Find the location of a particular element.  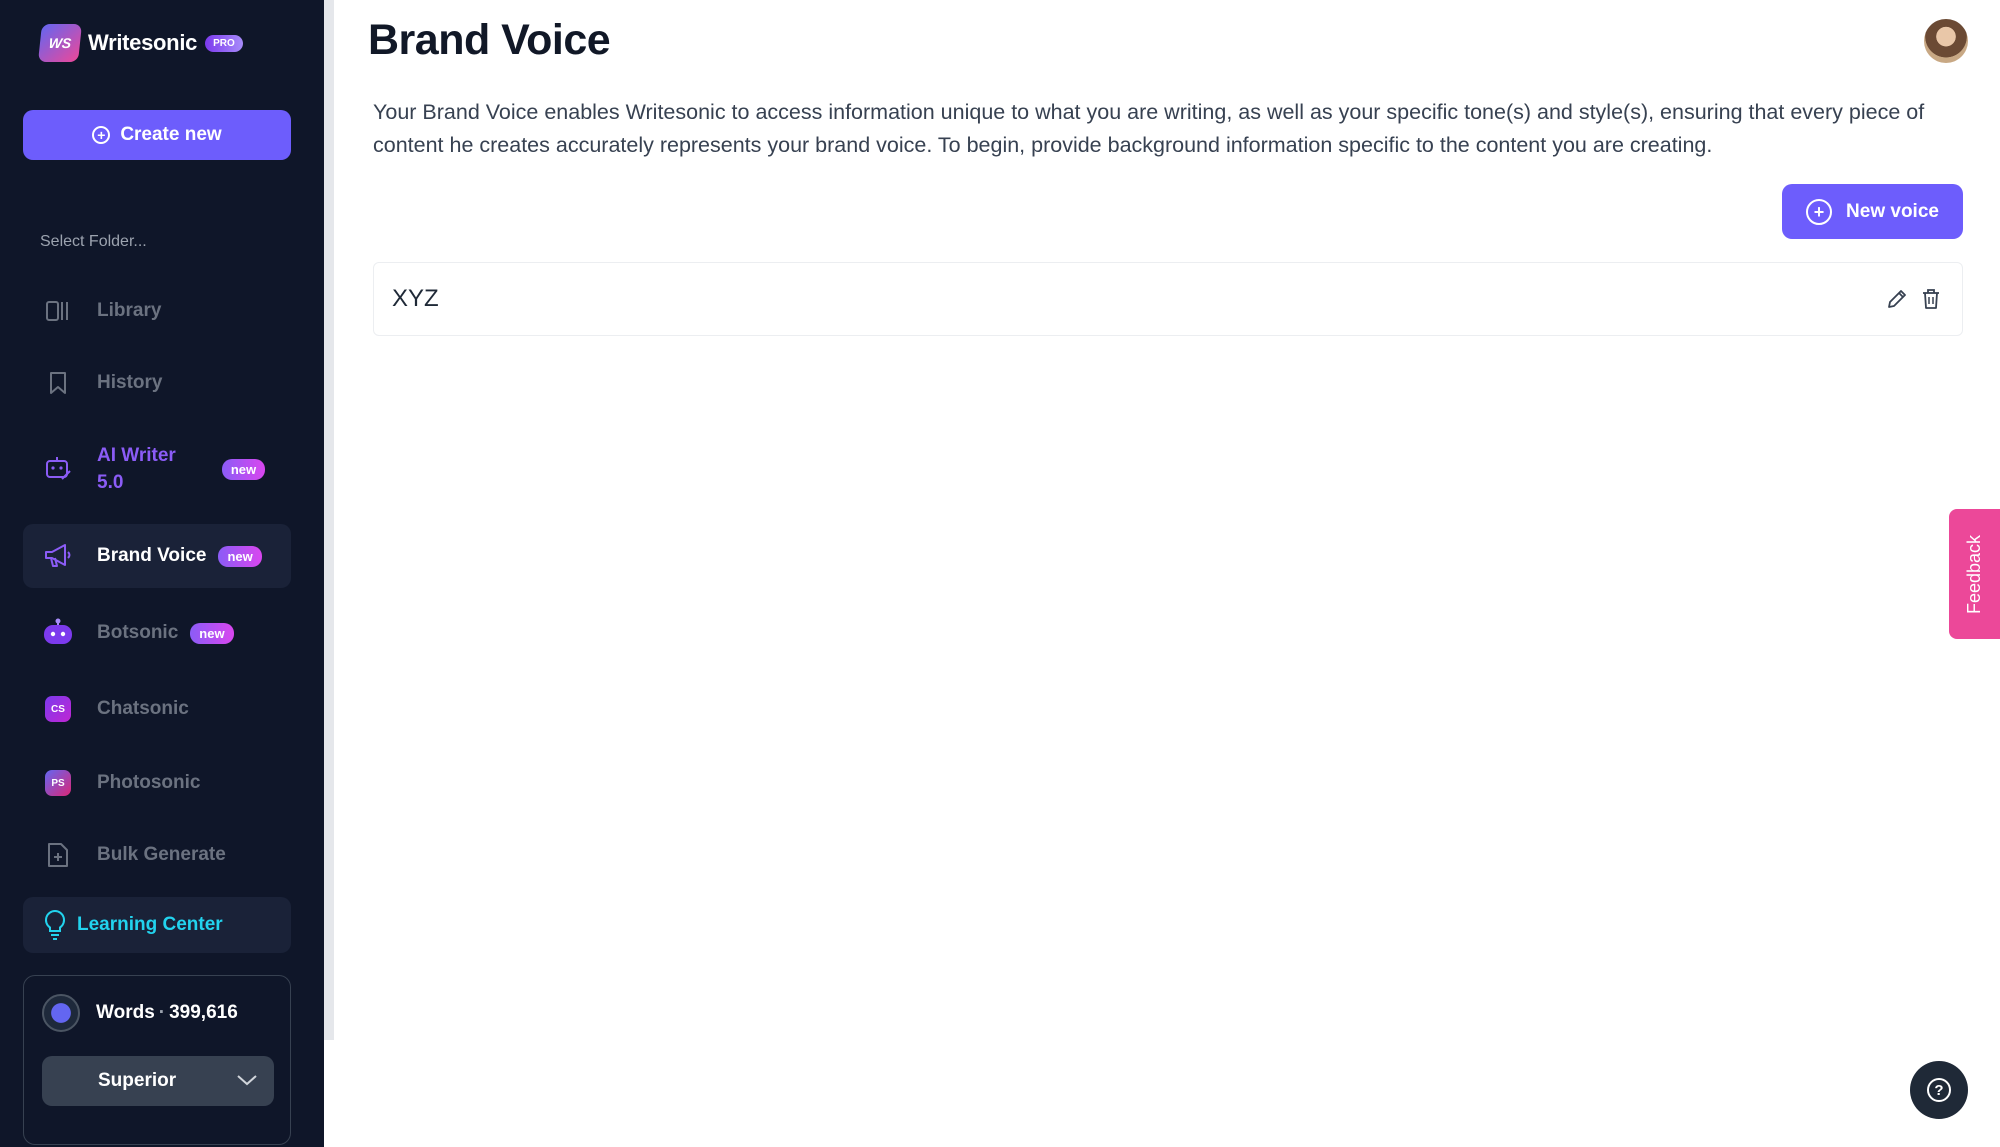

words-avatar-icon is located at coordinates (61, 1013).